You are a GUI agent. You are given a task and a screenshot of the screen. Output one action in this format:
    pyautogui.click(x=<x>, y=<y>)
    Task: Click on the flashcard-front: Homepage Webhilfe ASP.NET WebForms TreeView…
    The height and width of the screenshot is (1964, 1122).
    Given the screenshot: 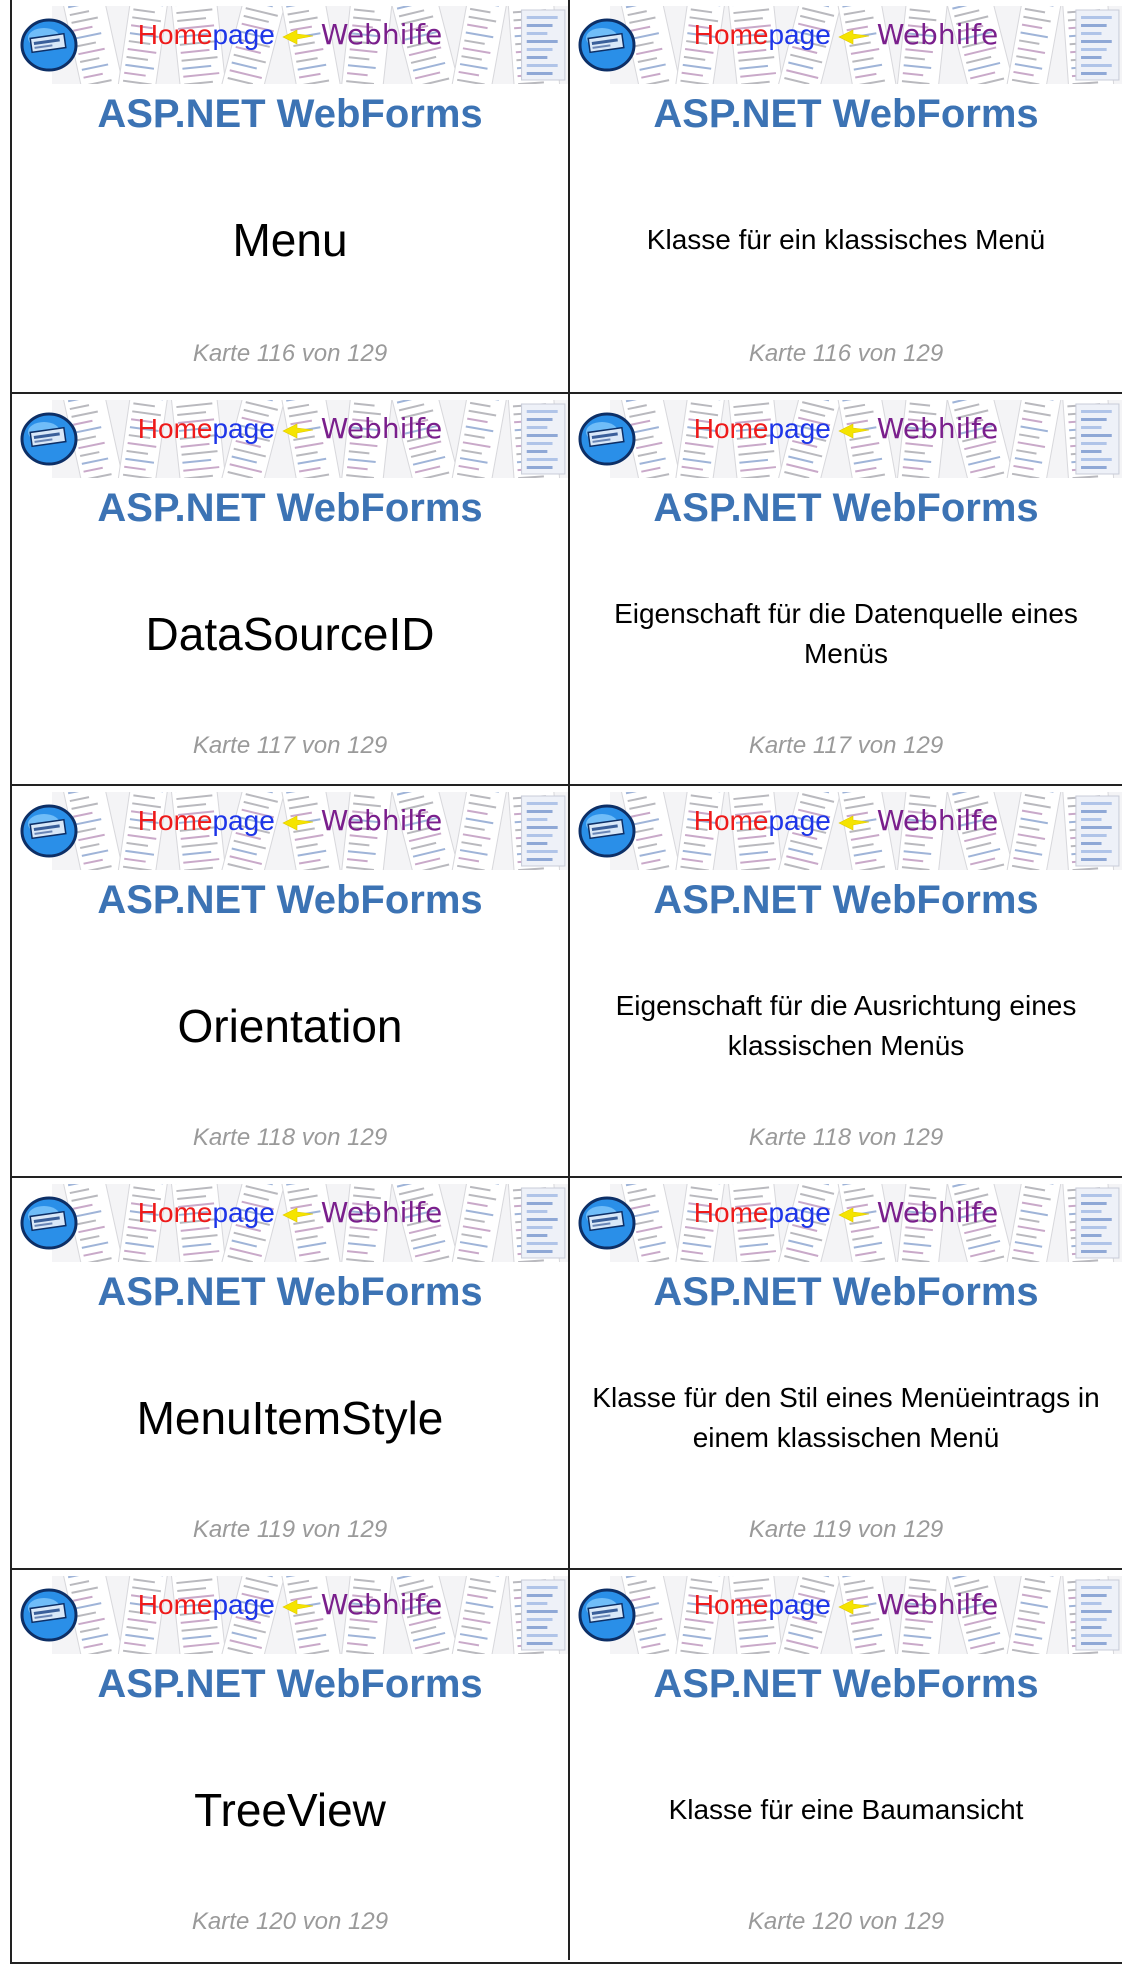 What is the action you would take?
    pyautogui.click(x=291, y=1764)
    